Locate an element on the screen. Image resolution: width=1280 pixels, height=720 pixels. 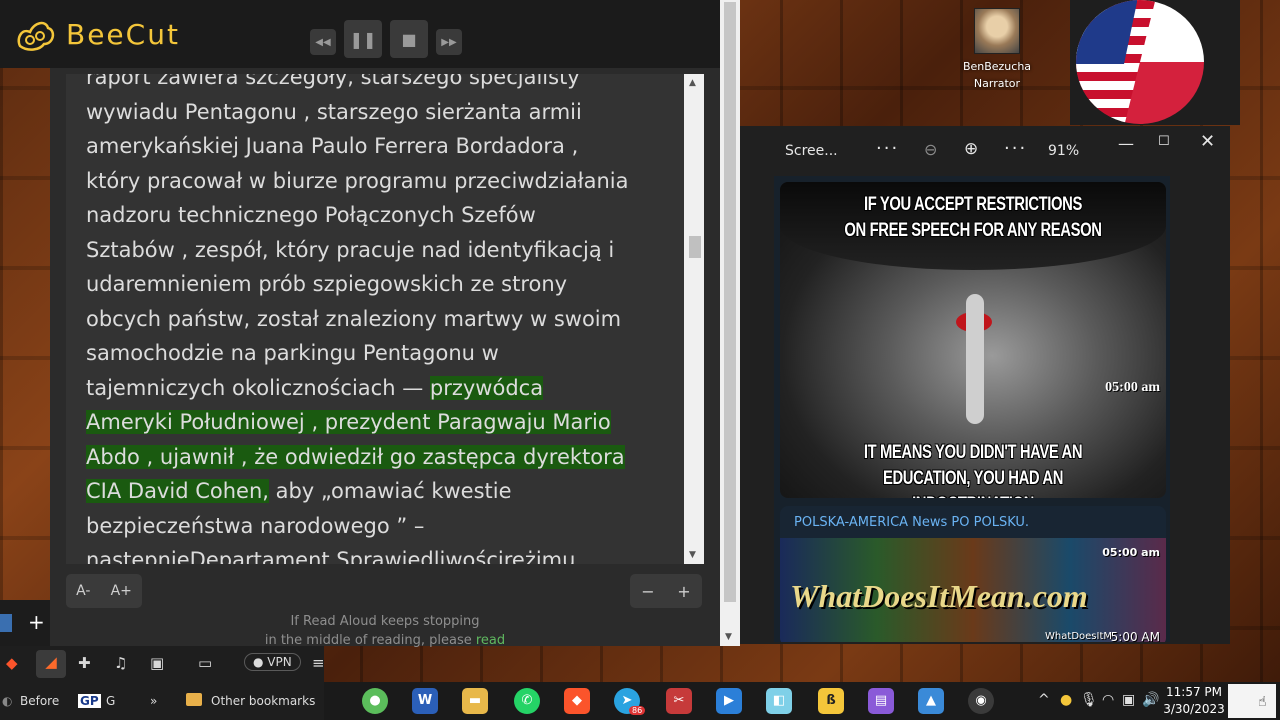
text-segment: aby „omawiać kwestie is located at coordinates (390, 491).